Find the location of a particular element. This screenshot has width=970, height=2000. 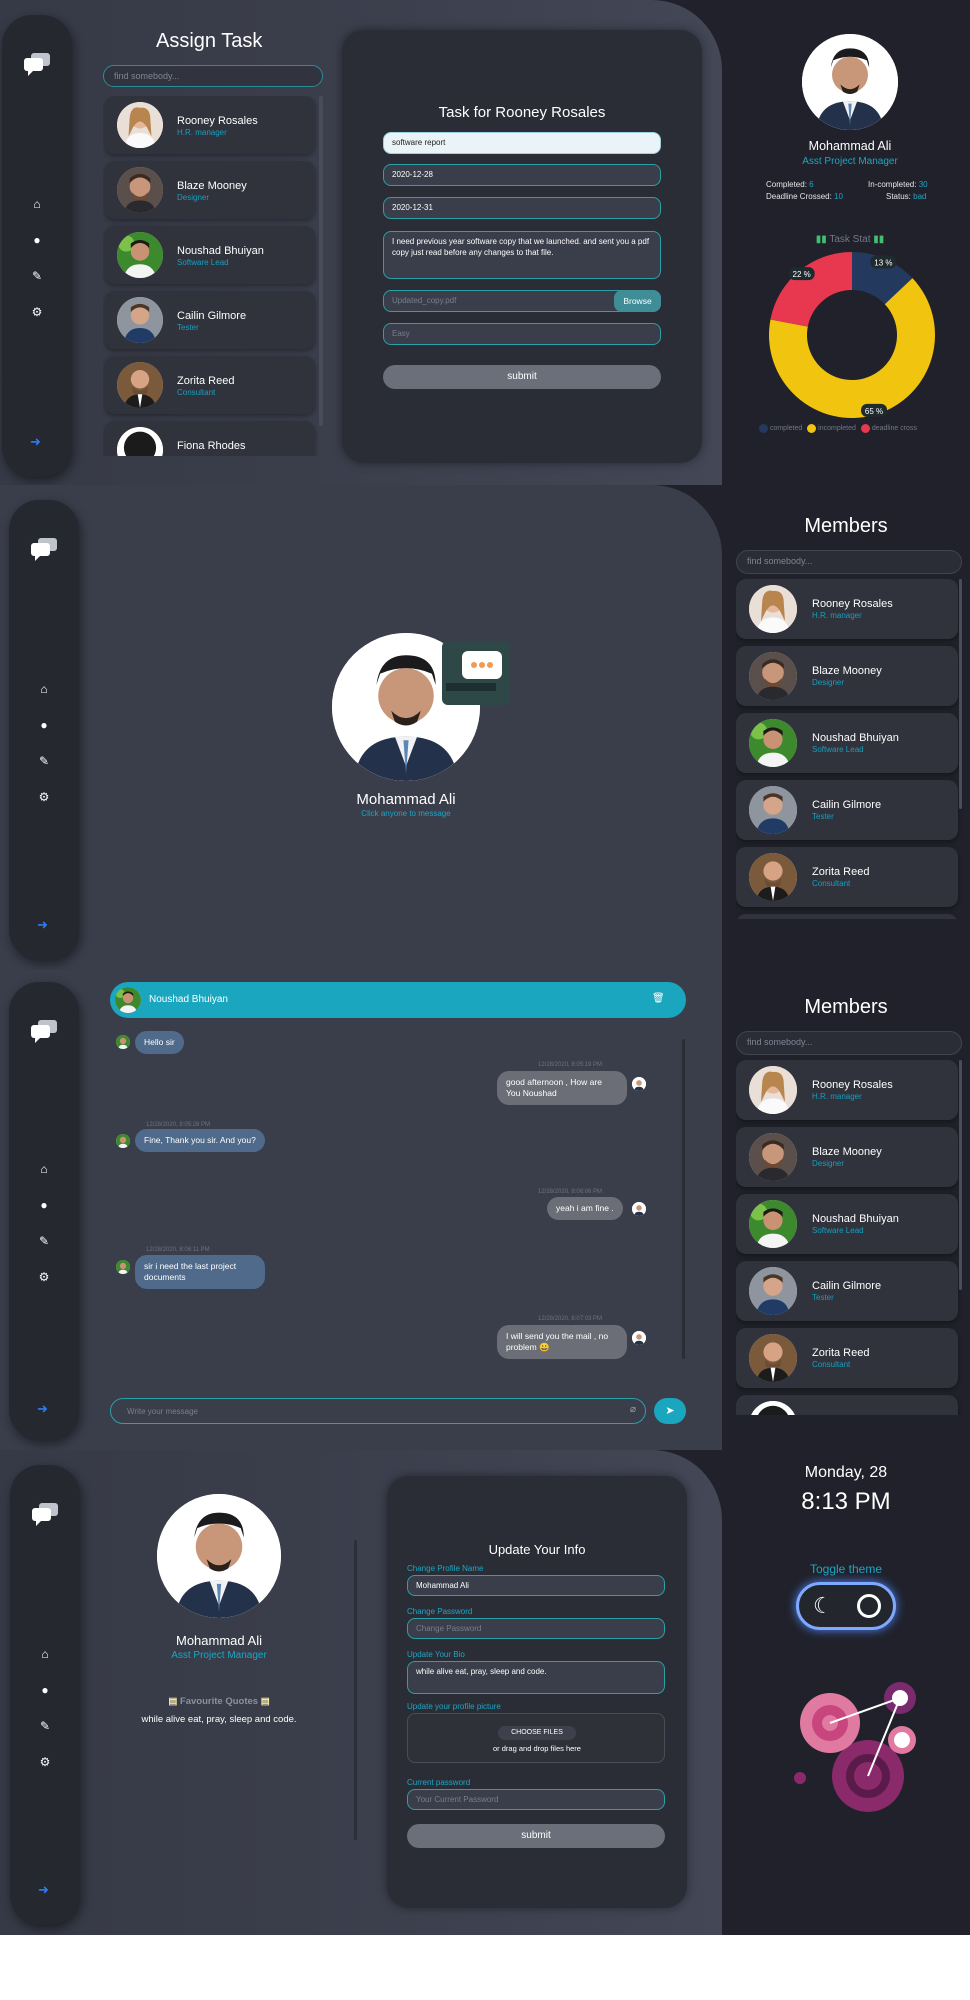

difficulty-input: Easy is located at coordinates (522, 334).